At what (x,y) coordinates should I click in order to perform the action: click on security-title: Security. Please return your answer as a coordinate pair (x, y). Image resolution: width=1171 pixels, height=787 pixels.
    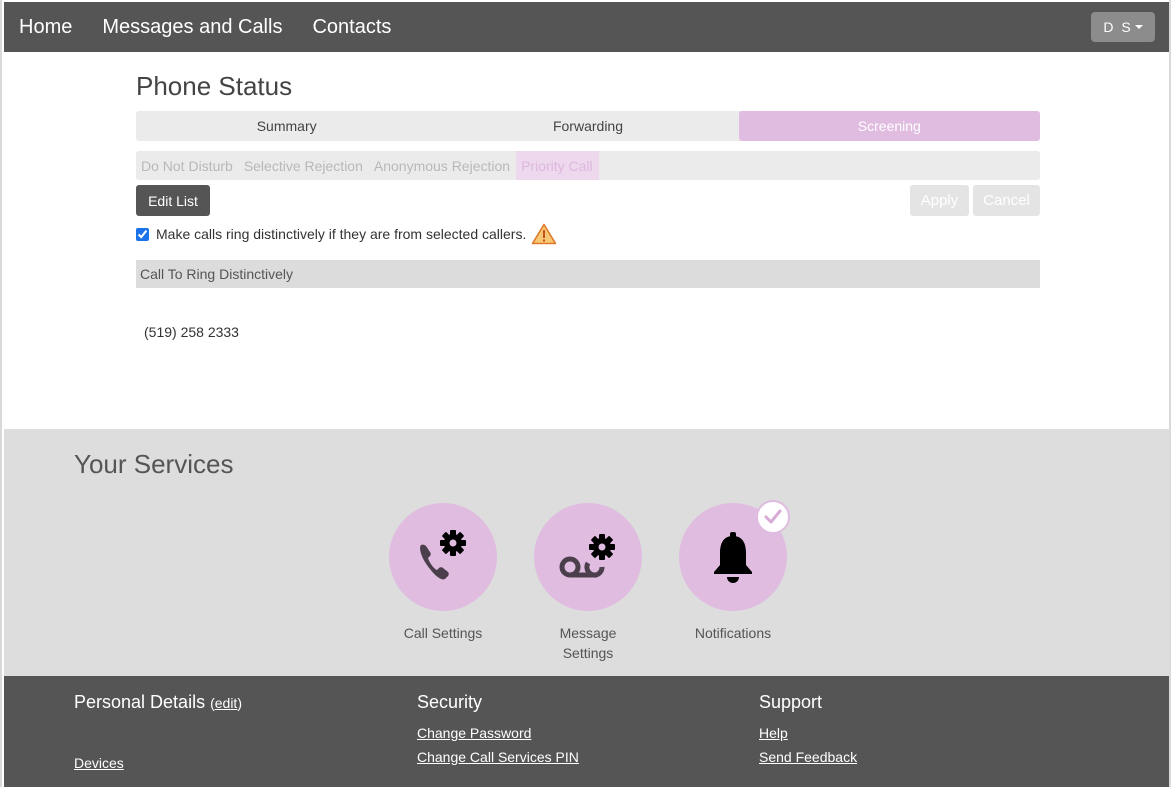
    Looking at the image, I should click on (450, 702).